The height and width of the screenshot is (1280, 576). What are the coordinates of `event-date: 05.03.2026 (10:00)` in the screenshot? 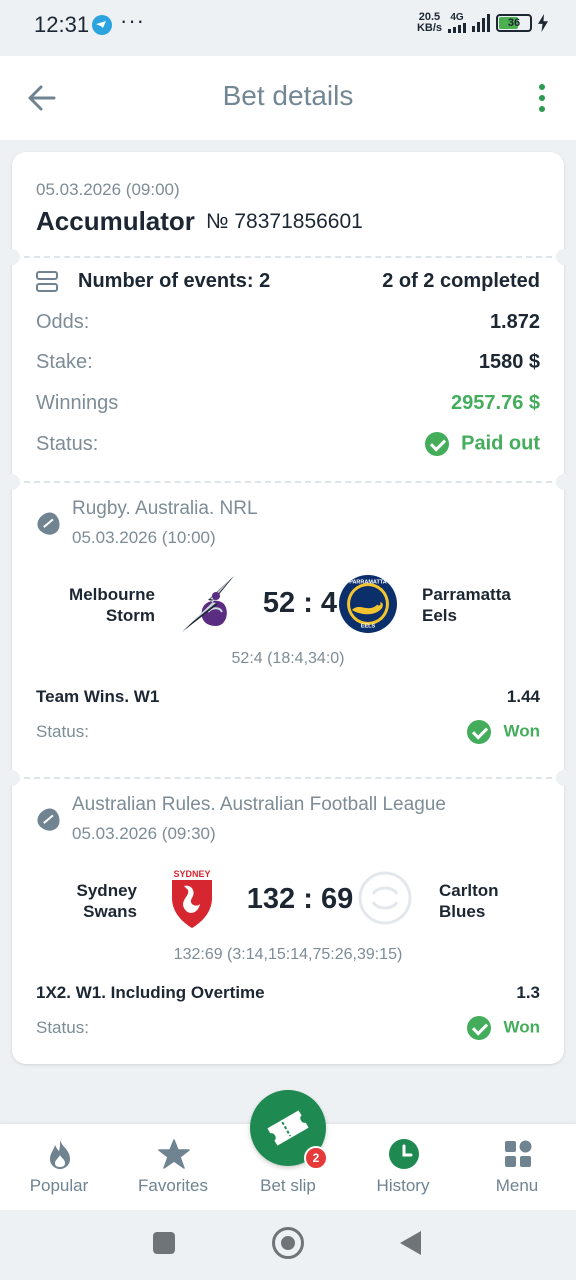 It's located at (144, 537).